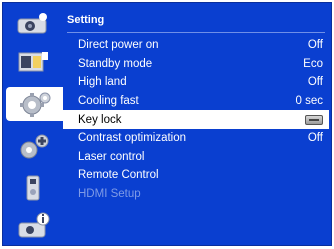 This screenshot has height=249, width=334. I want to click on menu-item-label: Remote Control, so click(118, 175).